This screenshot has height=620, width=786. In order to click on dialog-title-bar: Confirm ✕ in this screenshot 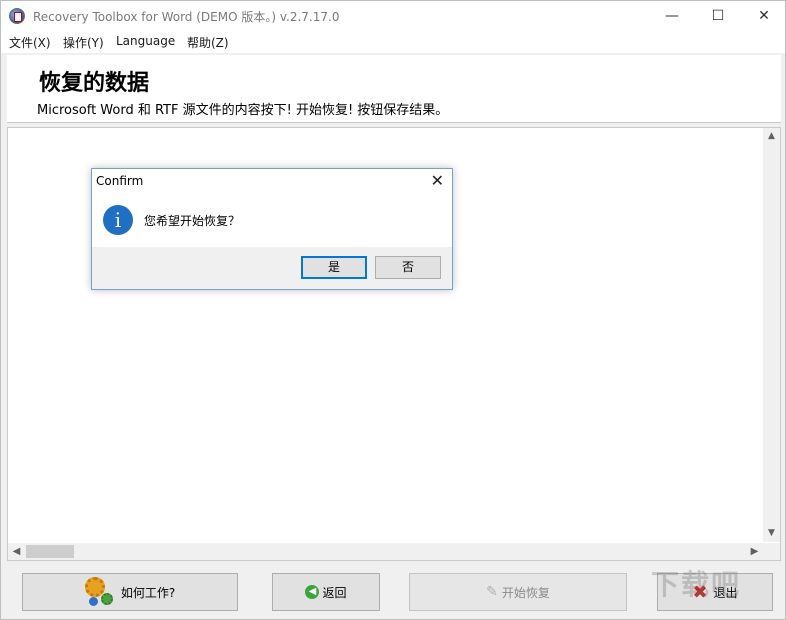, I will do `click(272, 181)`.